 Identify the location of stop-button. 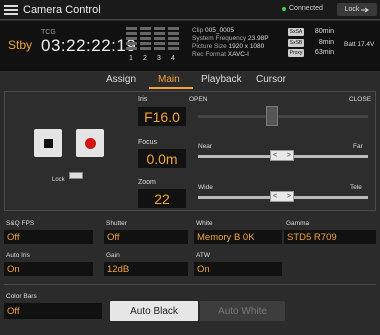
(48, 143).